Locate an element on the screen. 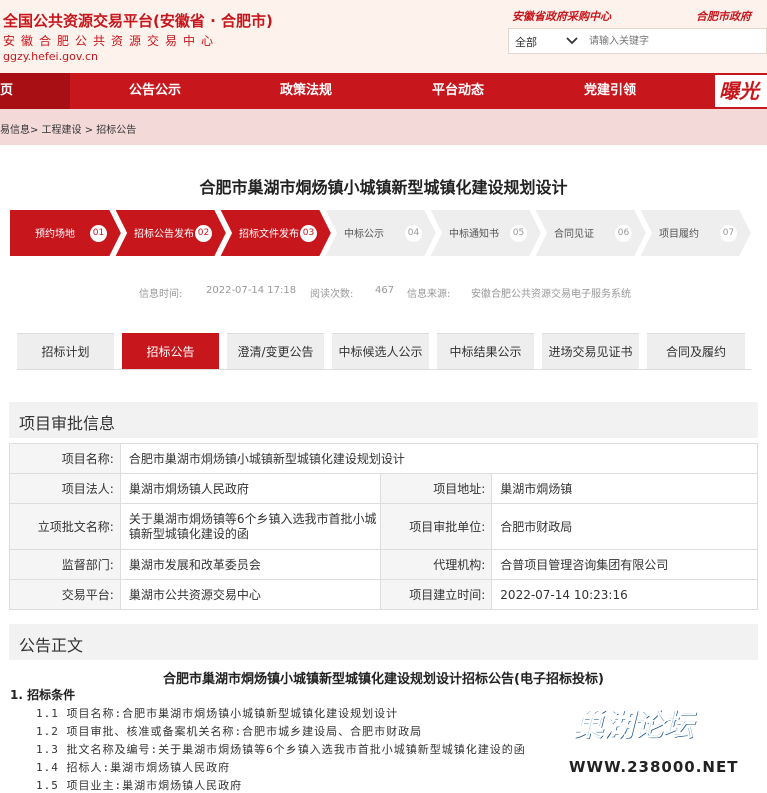 The image size is (767, 793). step-label: 招标文件发布 is located at coordinates (269, 234).